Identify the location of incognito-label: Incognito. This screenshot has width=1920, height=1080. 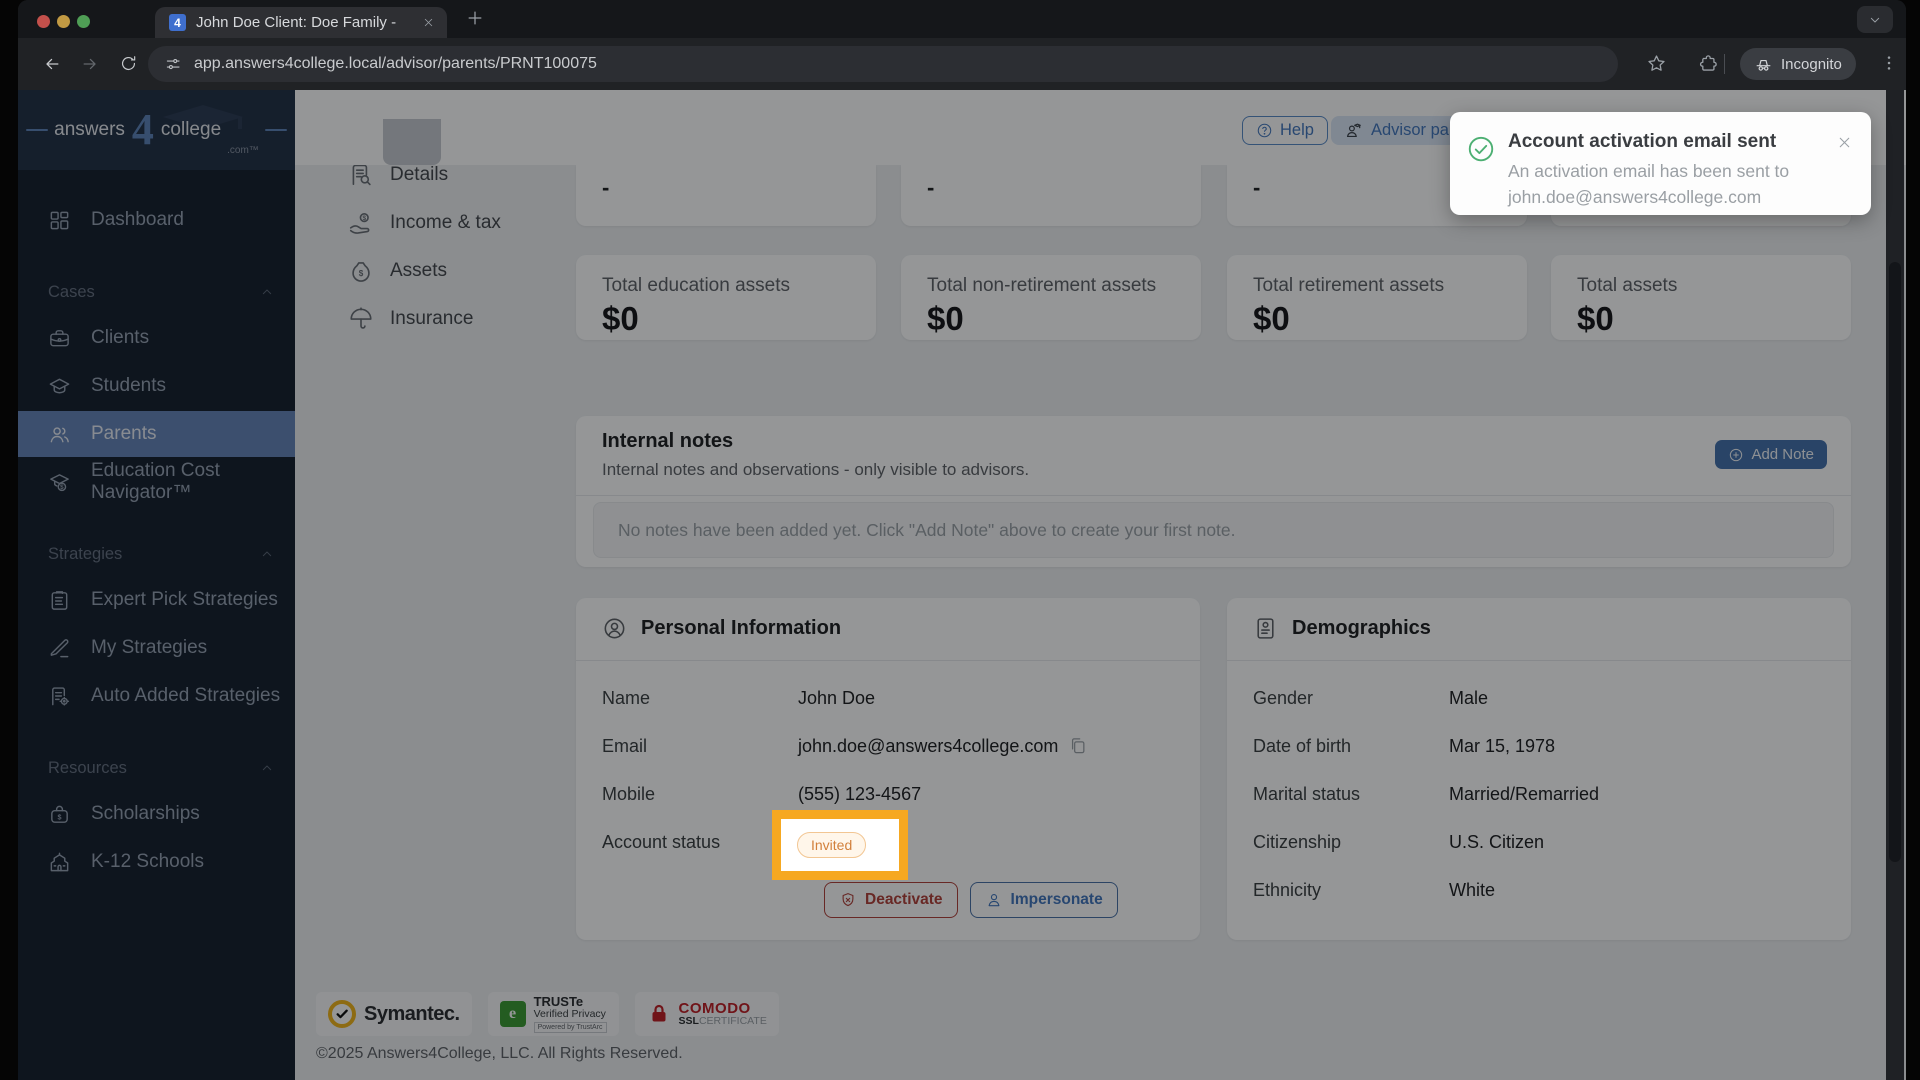
(1811, 64).